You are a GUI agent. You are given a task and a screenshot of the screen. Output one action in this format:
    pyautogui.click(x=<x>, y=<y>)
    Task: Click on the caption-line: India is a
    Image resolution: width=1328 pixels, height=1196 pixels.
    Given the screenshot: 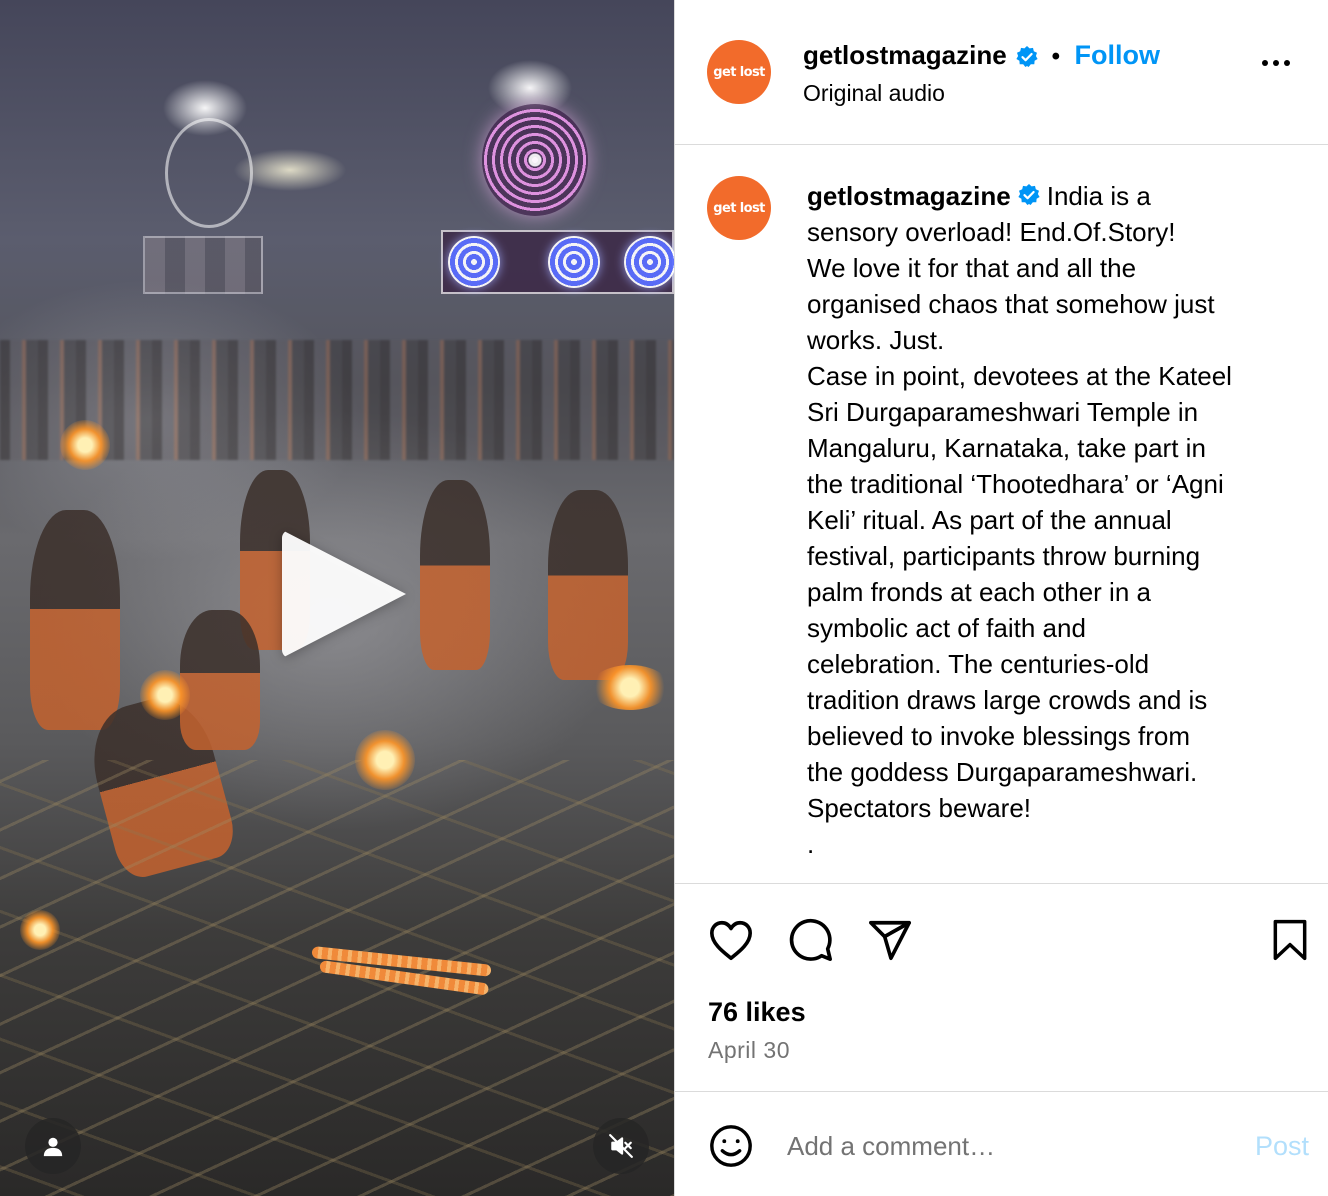 What is the action you would take?
    pyautogui.click(x=1098, y=196)
    